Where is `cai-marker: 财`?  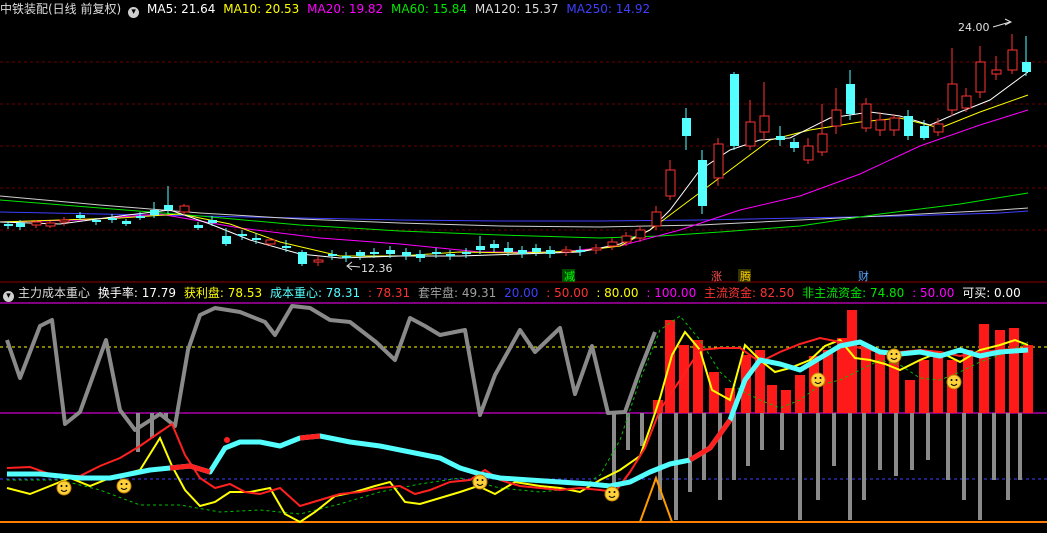 cai-marker: 财 is located at coordinates (863, 276).